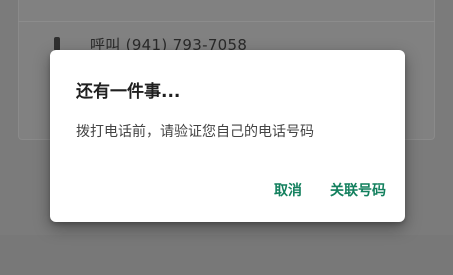 The width and height of the screenshot is (453, 275). What do you see at coordinates (358, 190) in the screenshot?
I see `link-number-button: 关联号码` at bounding box center [358, 190].